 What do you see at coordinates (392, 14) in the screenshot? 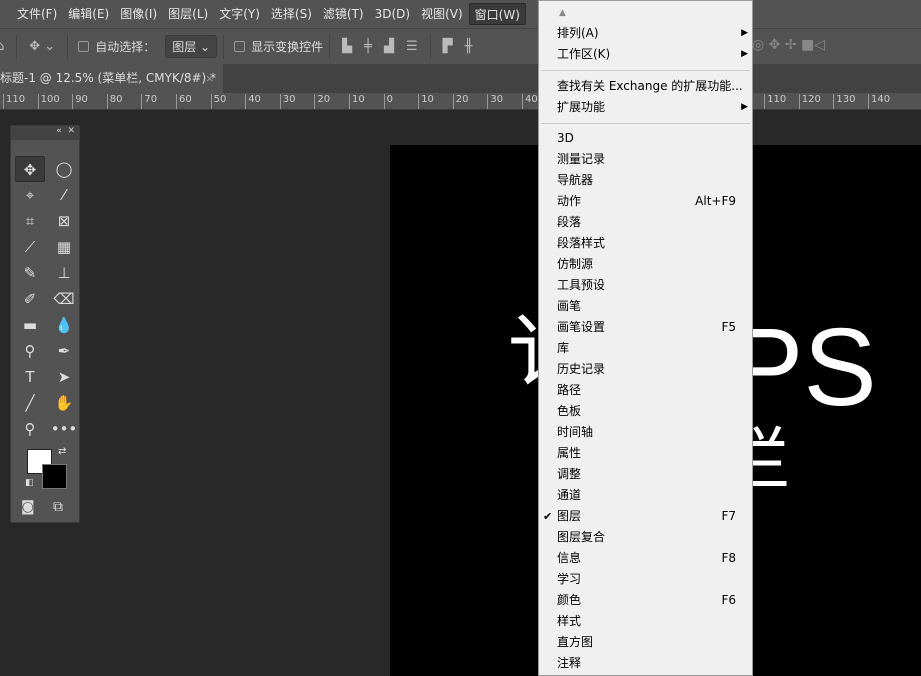
I see `menu-7: 3D(D)` at bounding box center [392, 14].